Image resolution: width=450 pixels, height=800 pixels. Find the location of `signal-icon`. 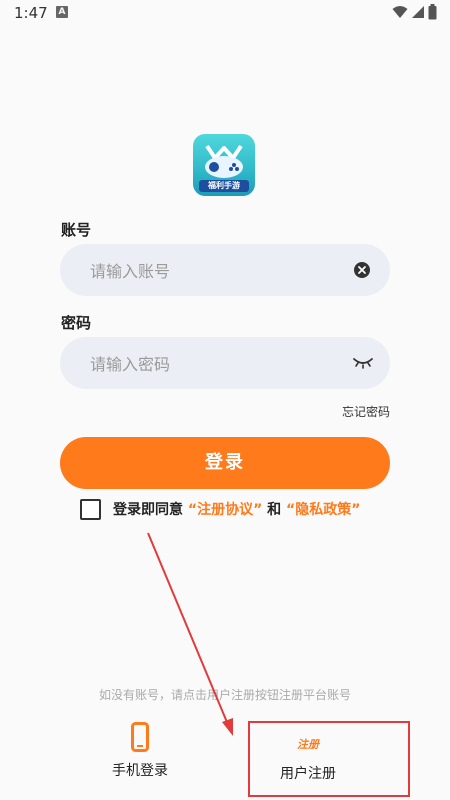

signal-icon is located at coordinates (418, 12).